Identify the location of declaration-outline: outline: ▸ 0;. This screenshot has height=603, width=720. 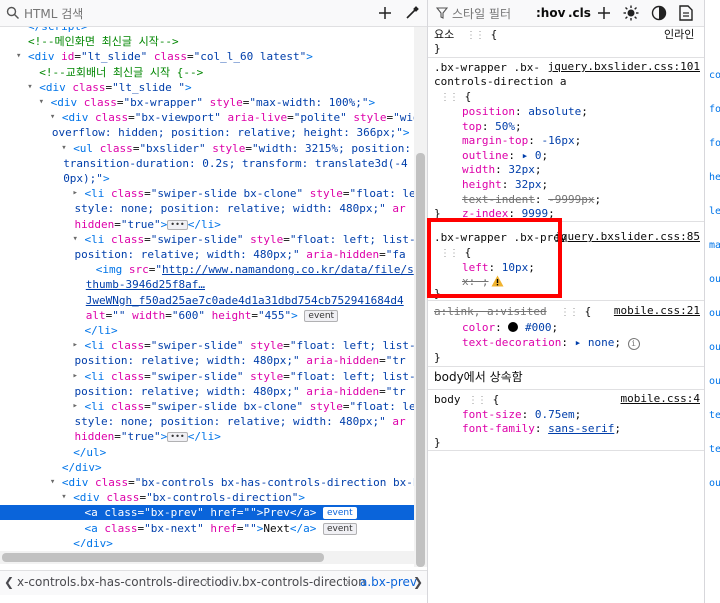
(505, 155).